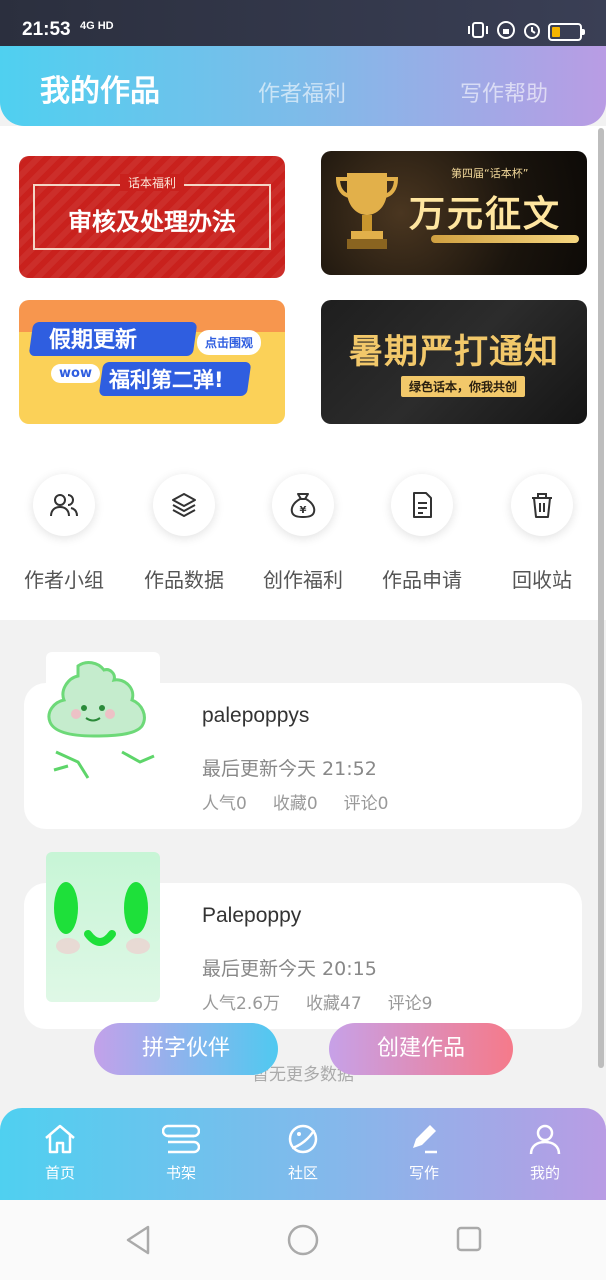 This screenshot has width=606, height=1280. Describe the element at coordinates (367, 211) in the screenshot. I see `trophy-icon` at that location.